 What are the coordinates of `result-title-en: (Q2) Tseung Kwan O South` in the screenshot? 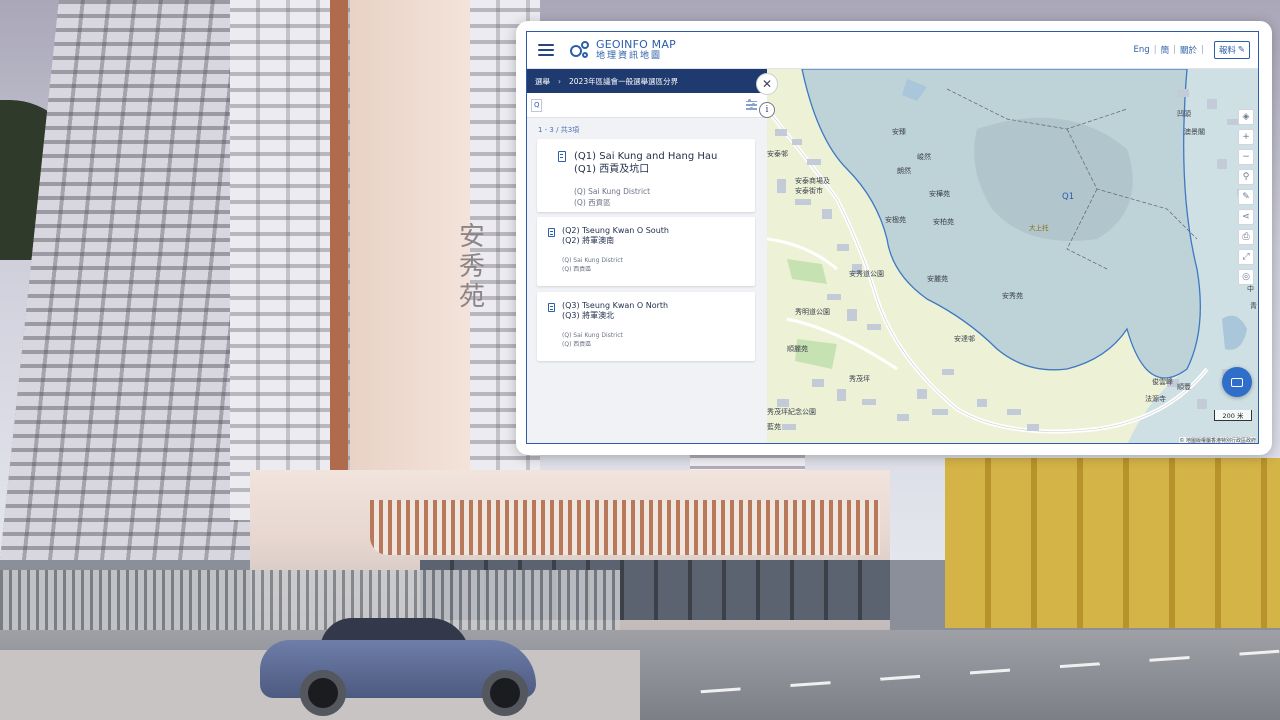 It's located at (615, 230).